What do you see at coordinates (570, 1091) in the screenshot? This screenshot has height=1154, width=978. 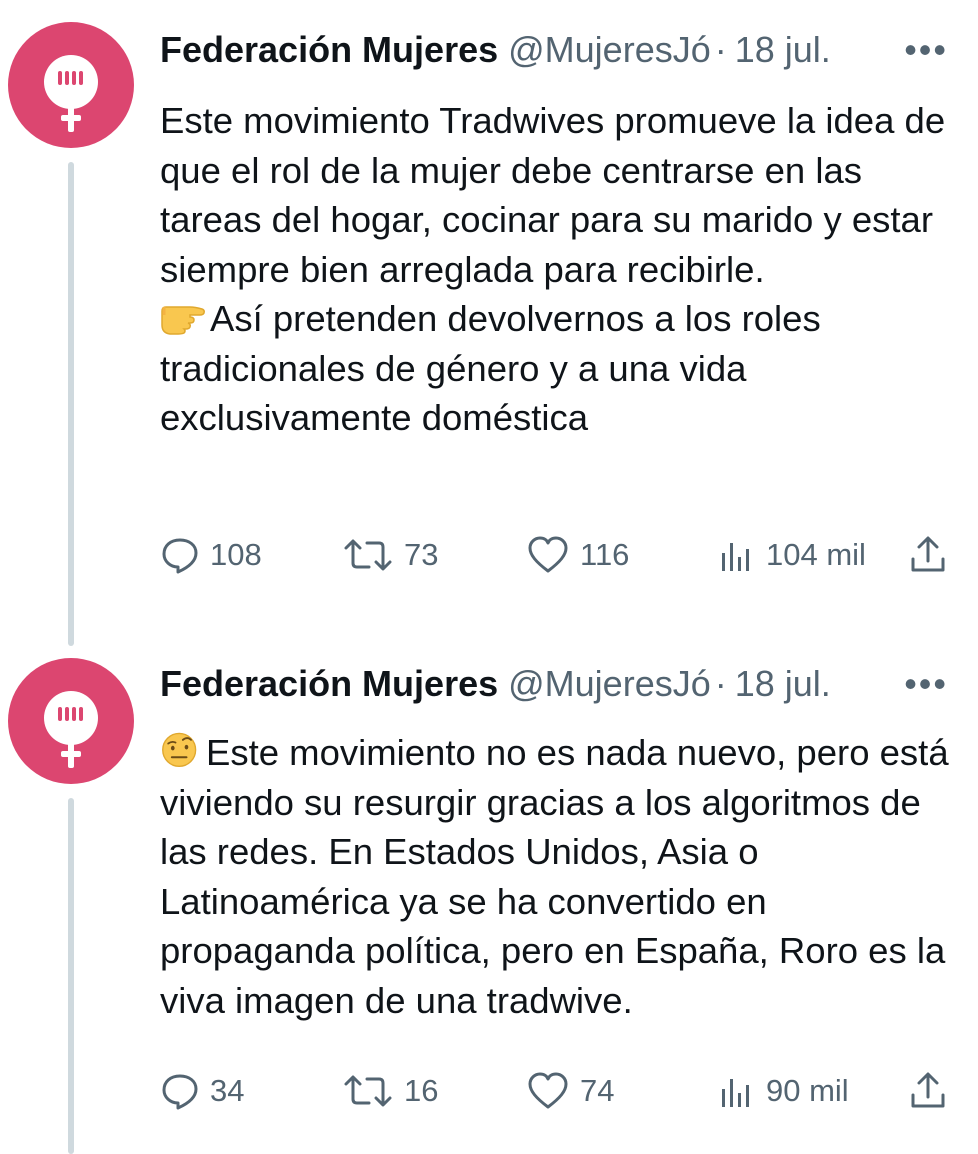 I see `like-button: 74` at bounding box center [570, 1091].